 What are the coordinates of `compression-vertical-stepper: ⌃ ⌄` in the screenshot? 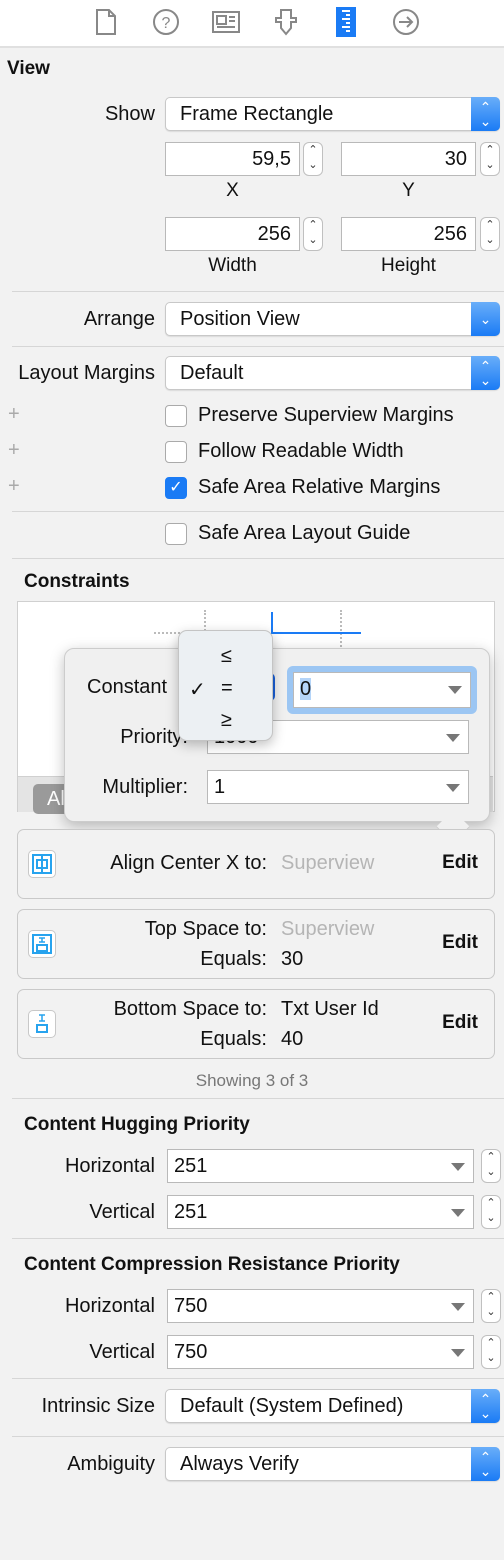 It's located at (491, 1352).